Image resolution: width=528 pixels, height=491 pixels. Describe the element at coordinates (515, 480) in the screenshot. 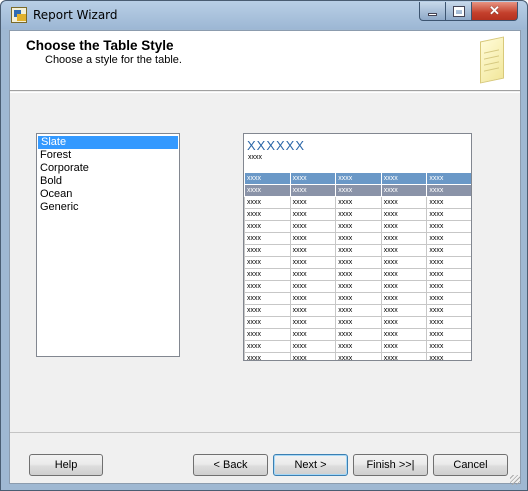

I see `resize-grip` at that location.